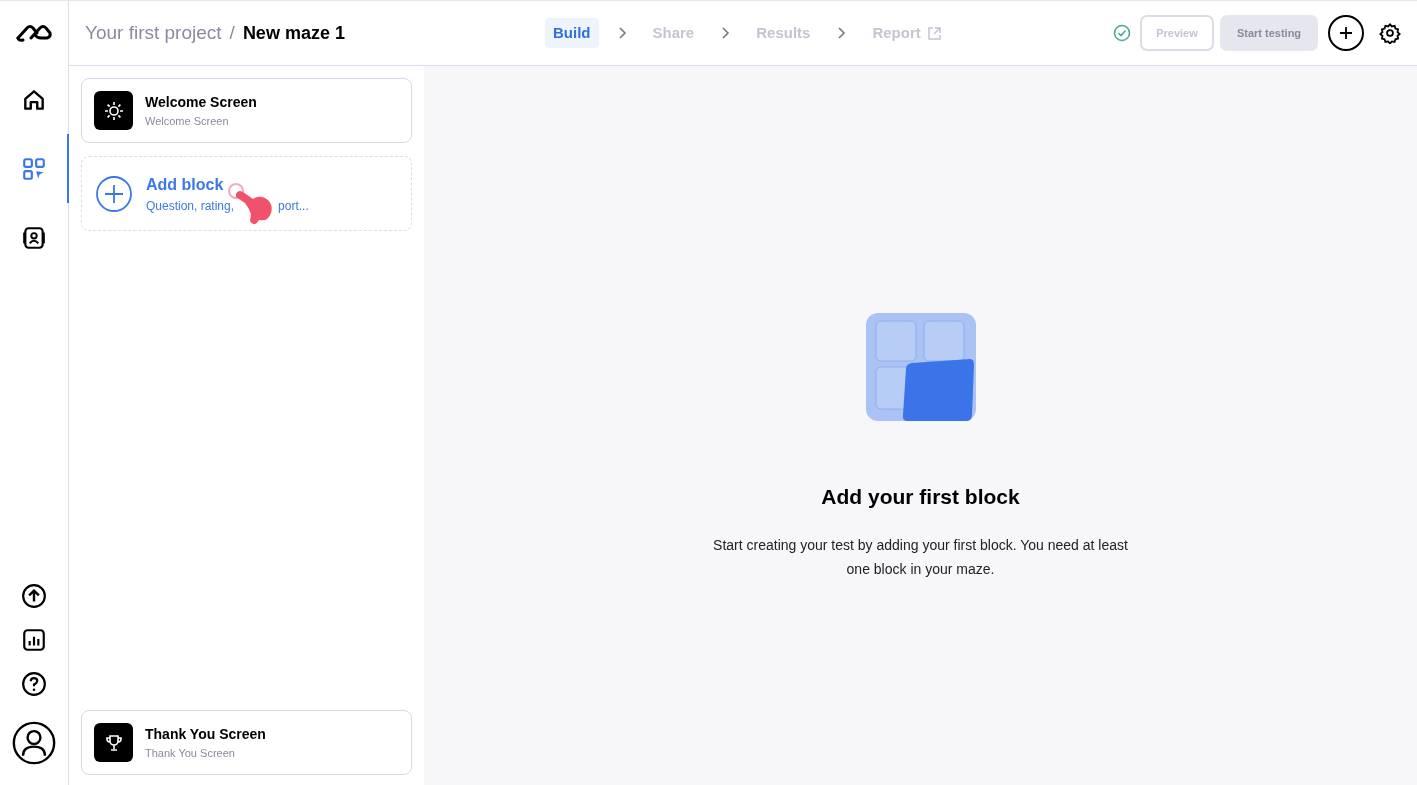 Image resolution: width=1417 pixels, height=785 pixels. Describe the element at coordinates (920, 557) in the screenshot. I see `empty-state-description: Start creating your test by adding your first block. You need at least one block in your maze.` at that location.